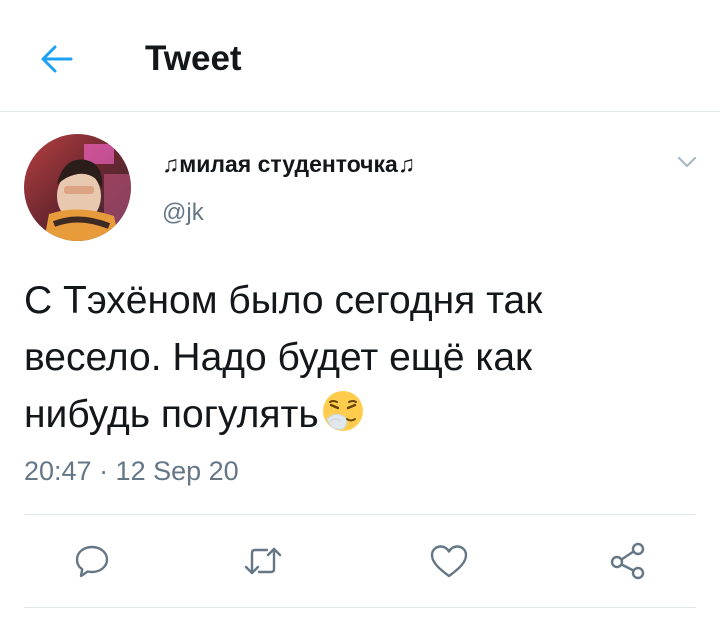  Describe the element at coordinates (77, 187) in the screenshot. I see `avatar` at that location.